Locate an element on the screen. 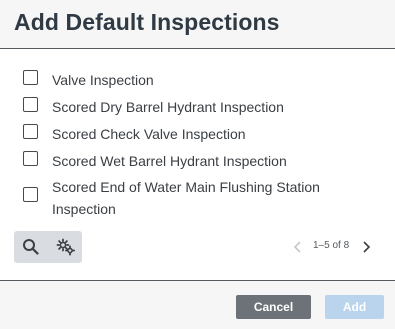 The height and width of the screenshot is (329, 395). pager-prev-button is located at coordinates (298, 247).